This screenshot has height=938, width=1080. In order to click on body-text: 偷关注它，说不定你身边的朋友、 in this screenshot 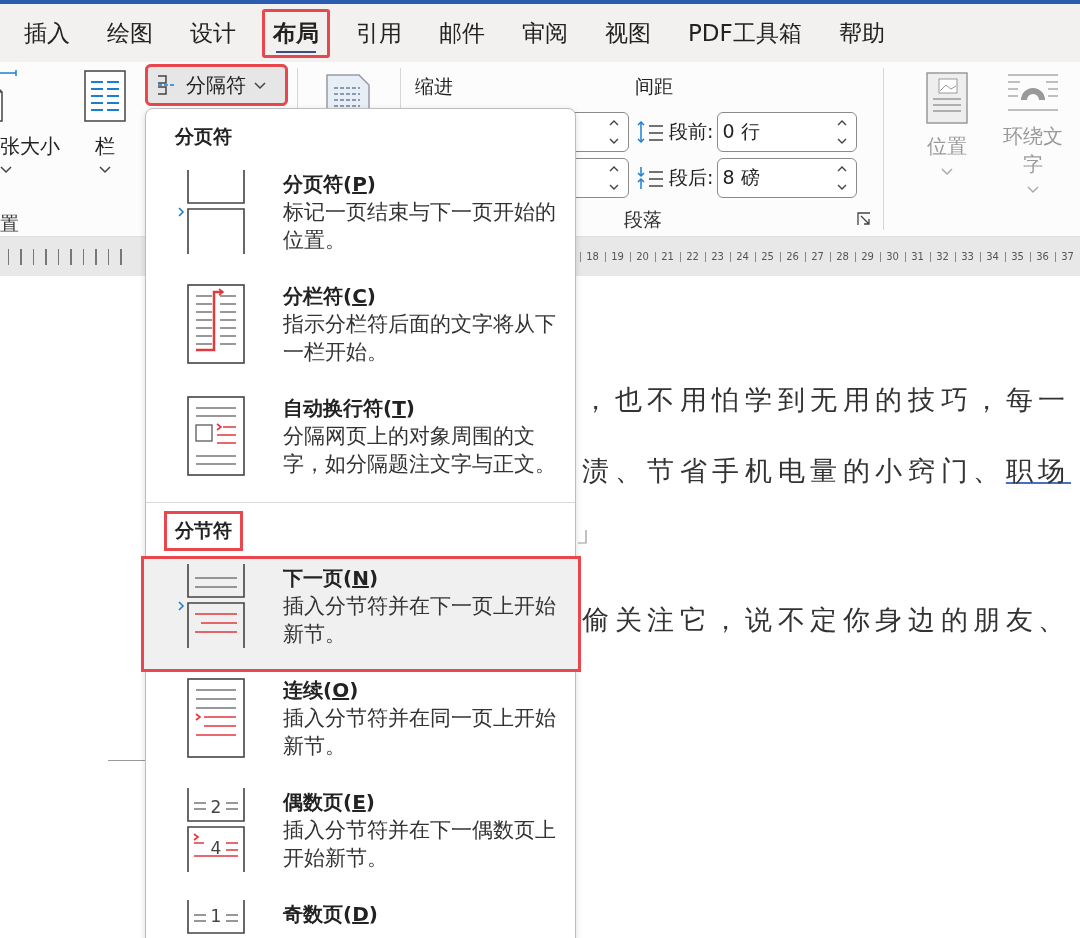, I will do `click(826, 619)`.